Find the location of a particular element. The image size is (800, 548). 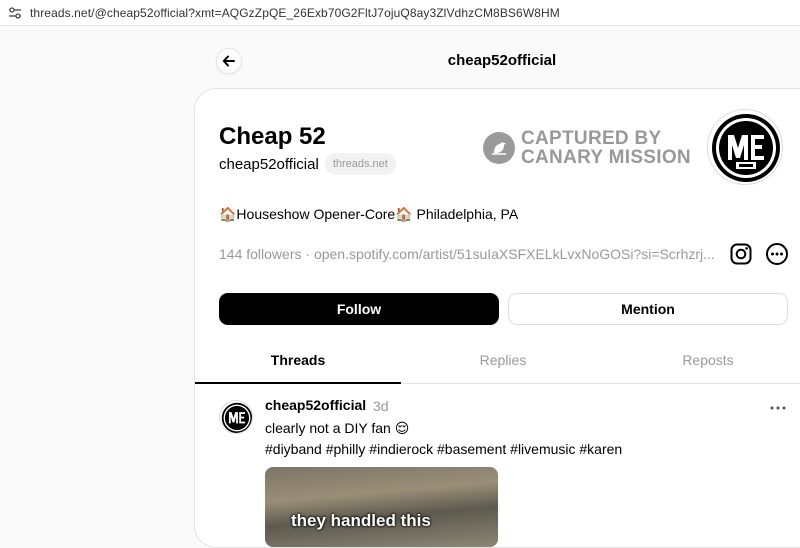

profile-tabs: Threads Replies Reposts is located at coordinates (497, 361).